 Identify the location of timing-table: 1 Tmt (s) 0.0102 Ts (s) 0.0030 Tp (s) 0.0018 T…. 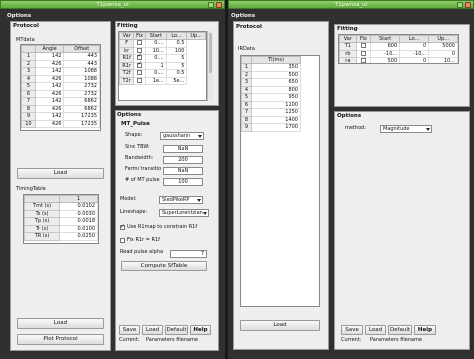
(61, 219).